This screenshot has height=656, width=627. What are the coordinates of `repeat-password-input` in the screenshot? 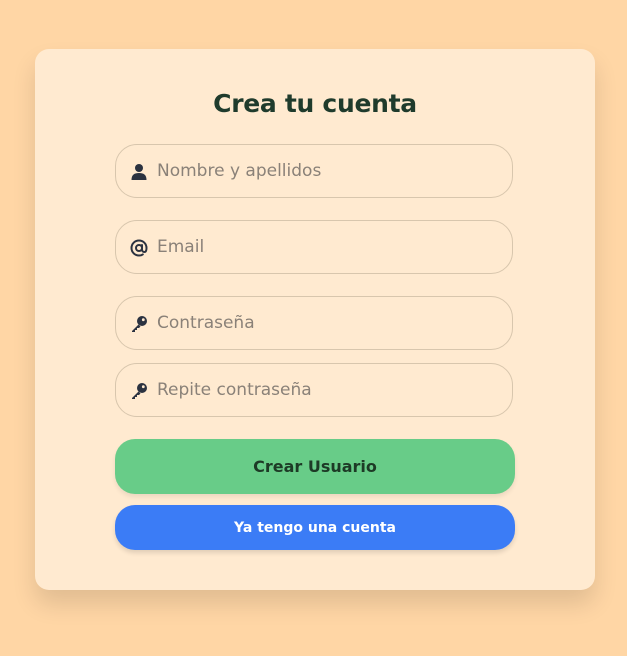 It's located at (327, 390).